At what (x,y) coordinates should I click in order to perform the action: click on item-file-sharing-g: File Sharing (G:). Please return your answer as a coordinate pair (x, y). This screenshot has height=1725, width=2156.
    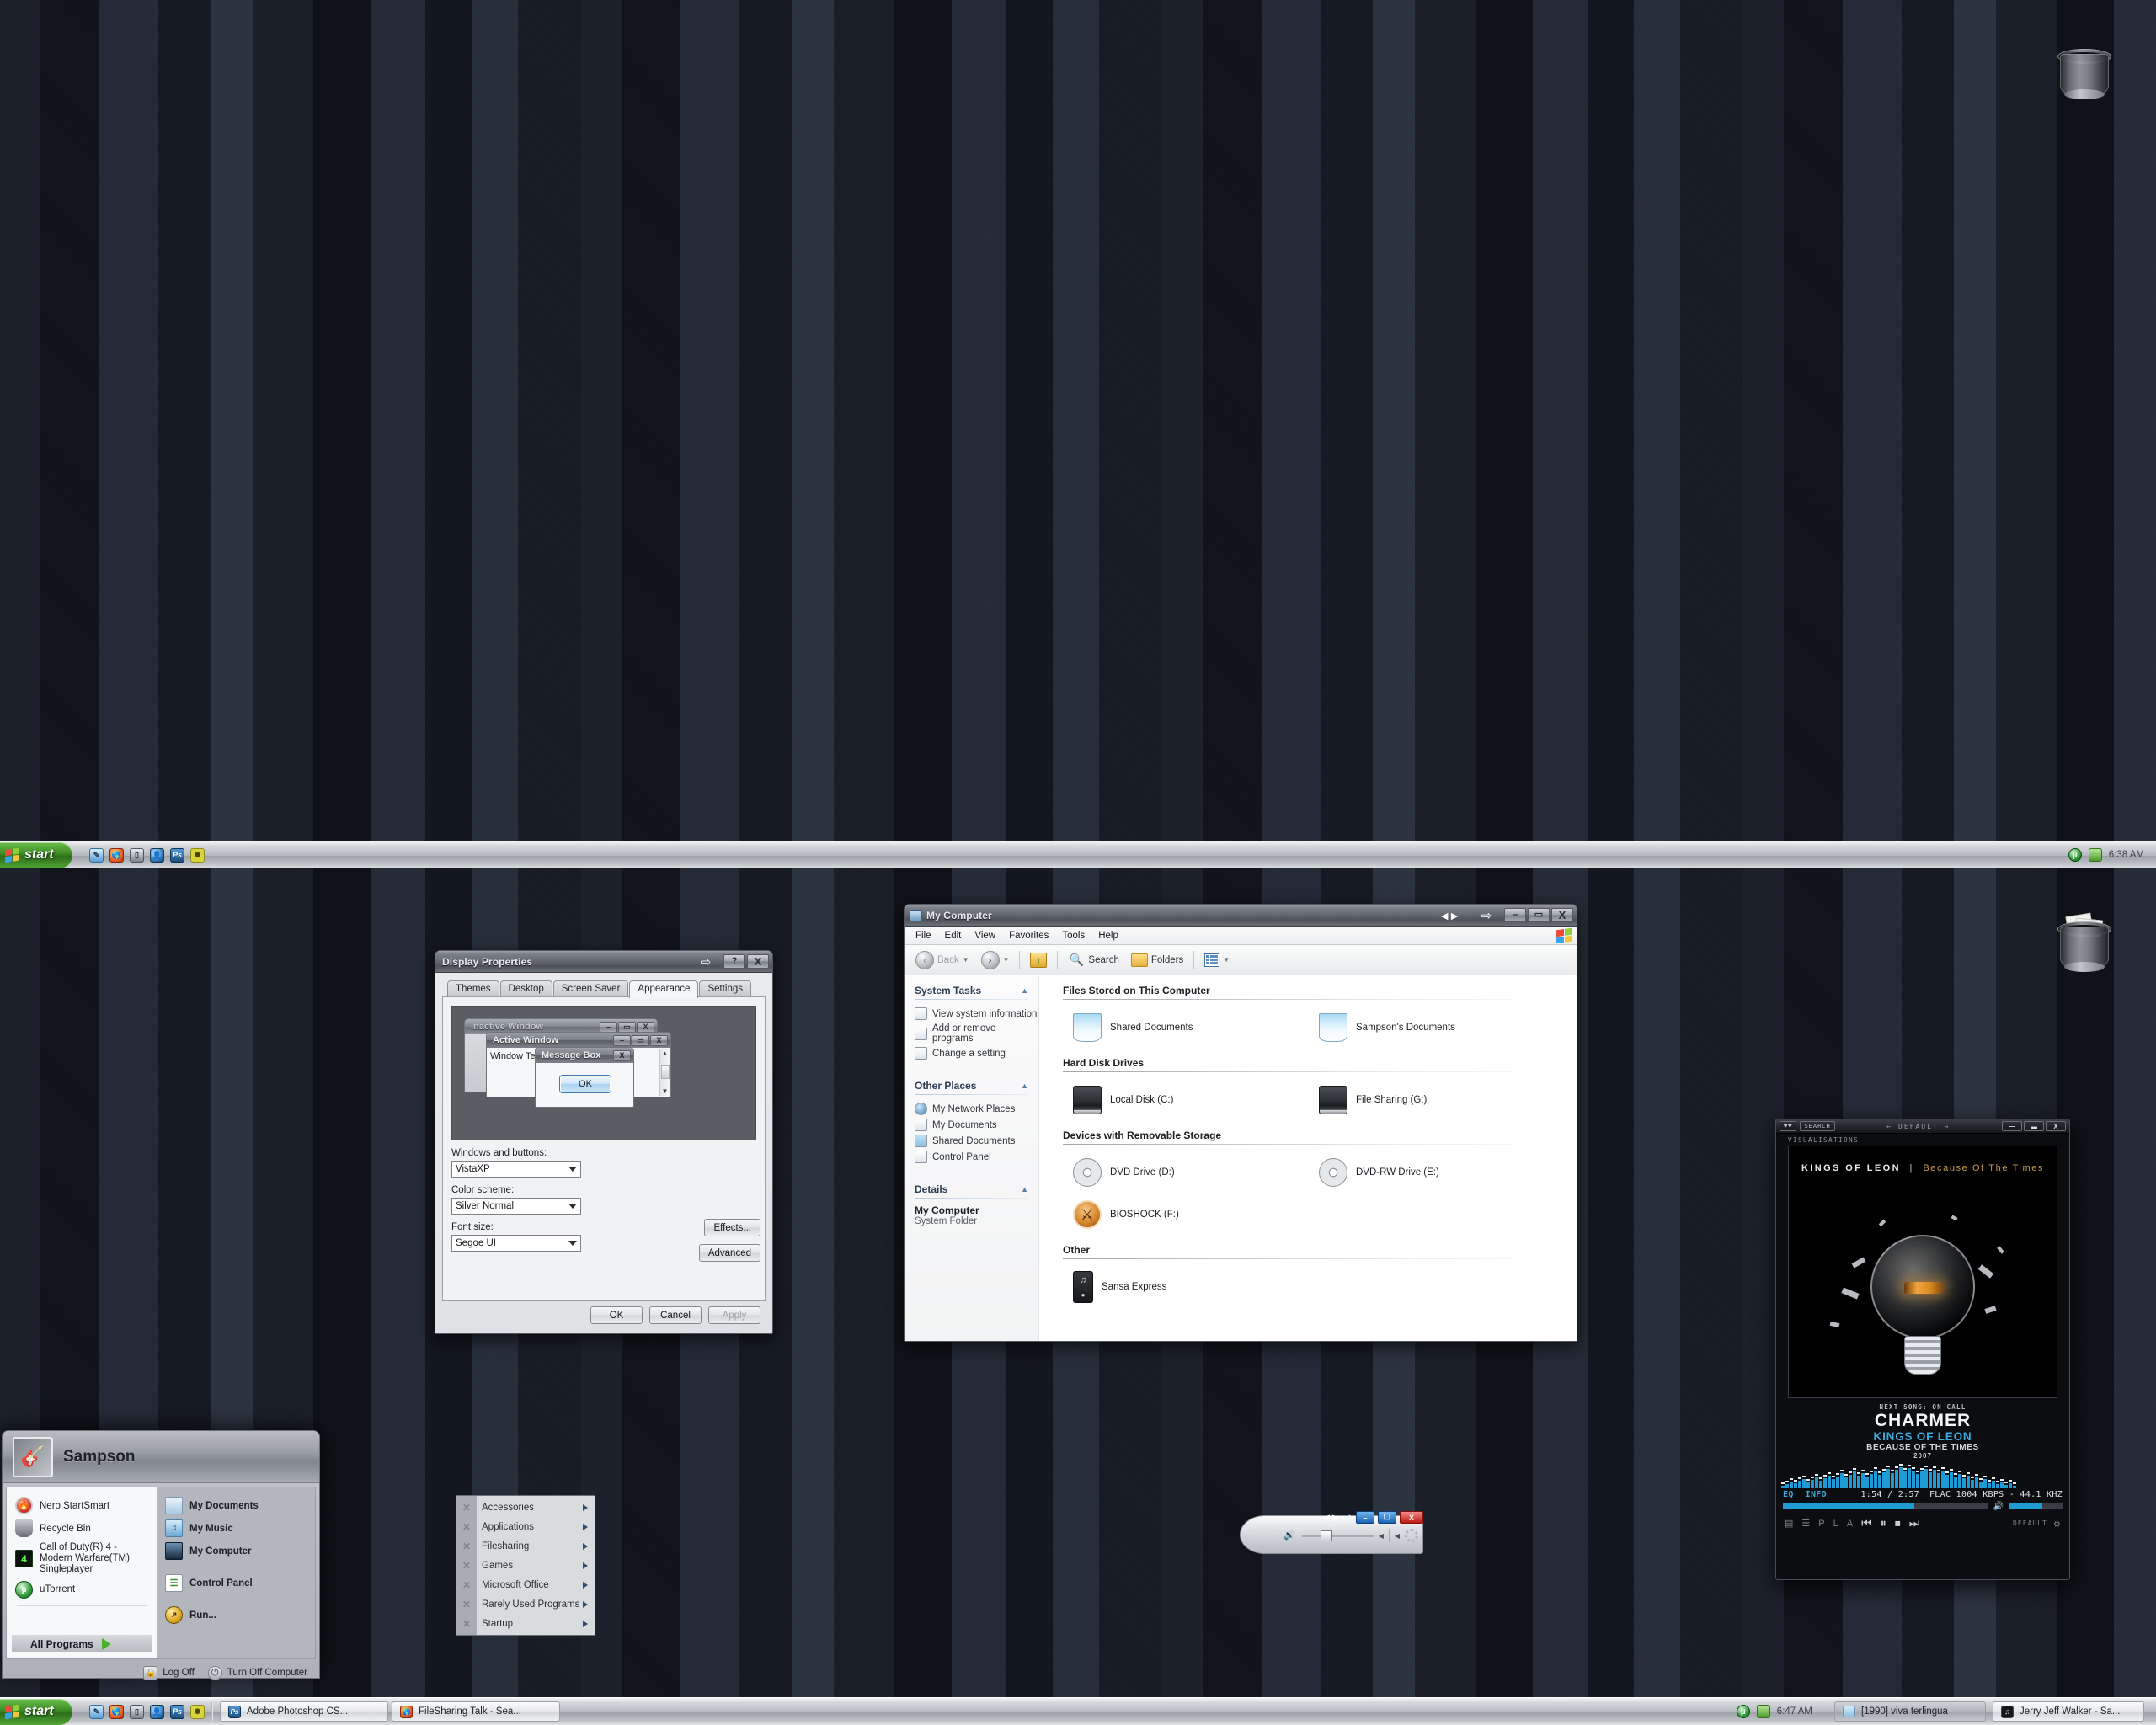
    Looking at the image, I should click on (1442, 1100).